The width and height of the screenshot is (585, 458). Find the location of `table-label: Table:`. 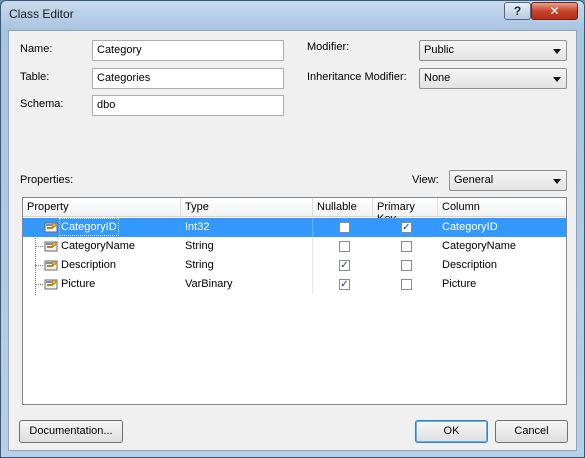

table-label: Table: is located at coordinates (35, 77).